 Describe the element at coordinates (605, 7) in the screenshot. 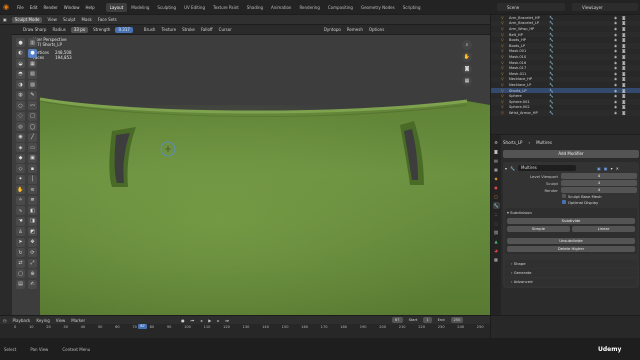

I see `view-layer-selector: ViewLayer` at that location.